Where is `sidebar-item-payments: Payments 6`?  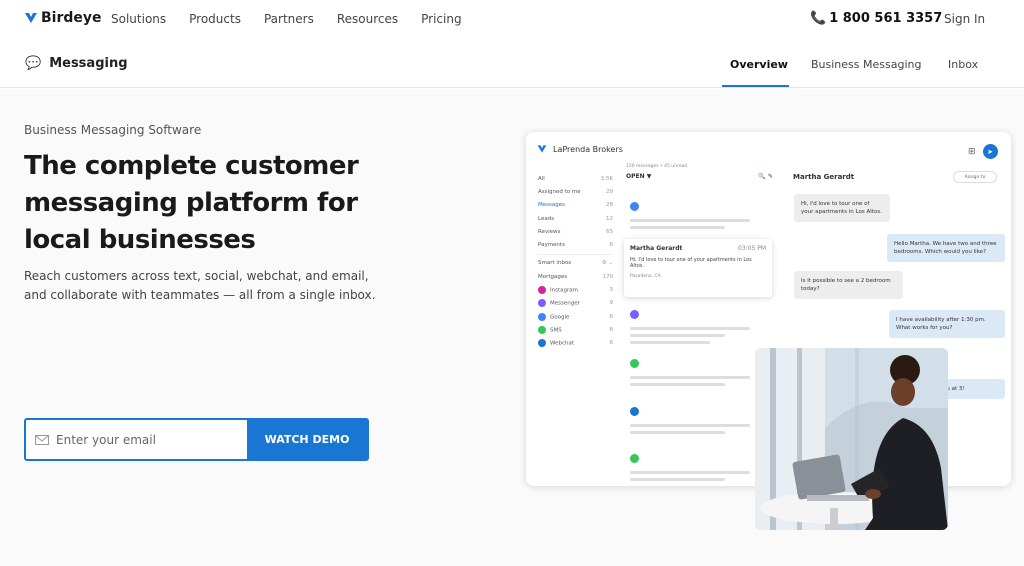 sidebar-item-payments: Payments 6 is located at coordinates (575, 244).